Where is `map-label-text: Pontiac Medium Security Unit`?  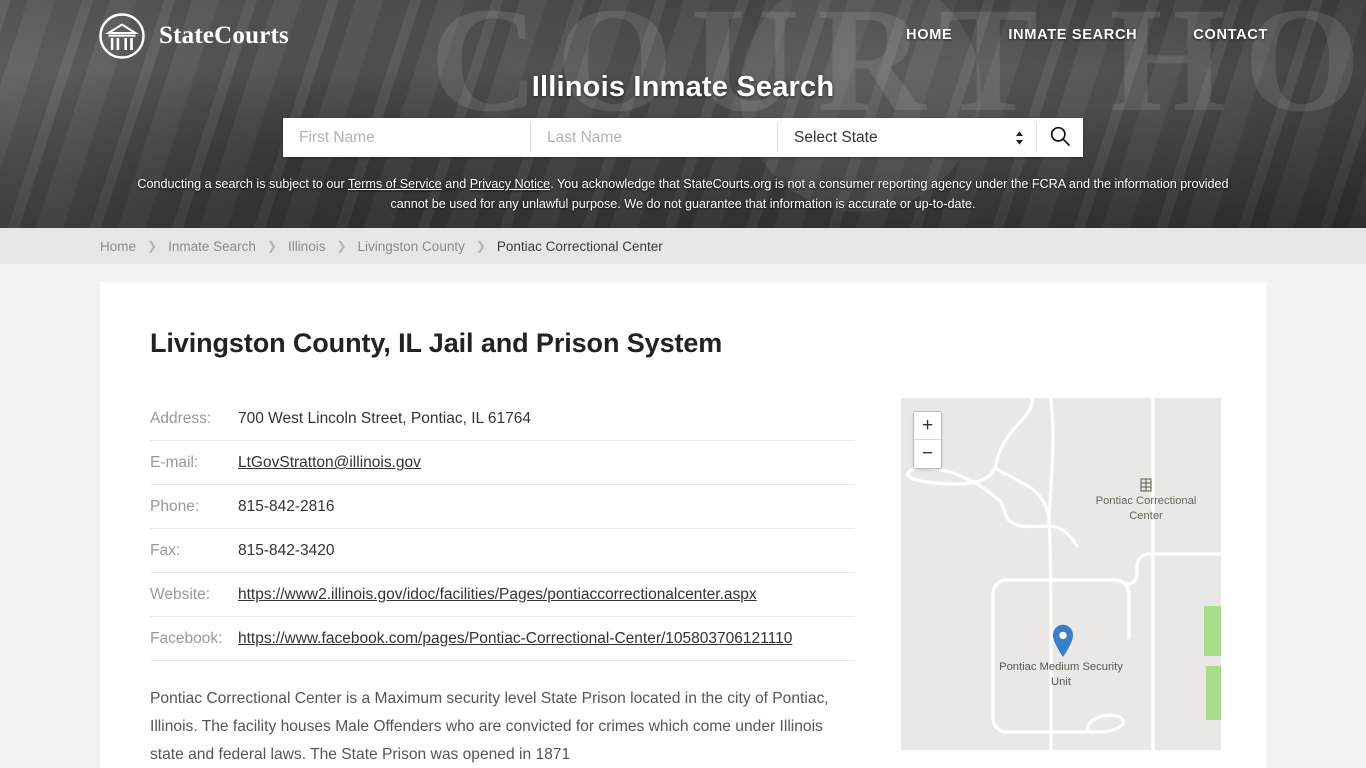
map-label-text: Pontiac Medium Security Unit is located at coordinates (1061, 674).